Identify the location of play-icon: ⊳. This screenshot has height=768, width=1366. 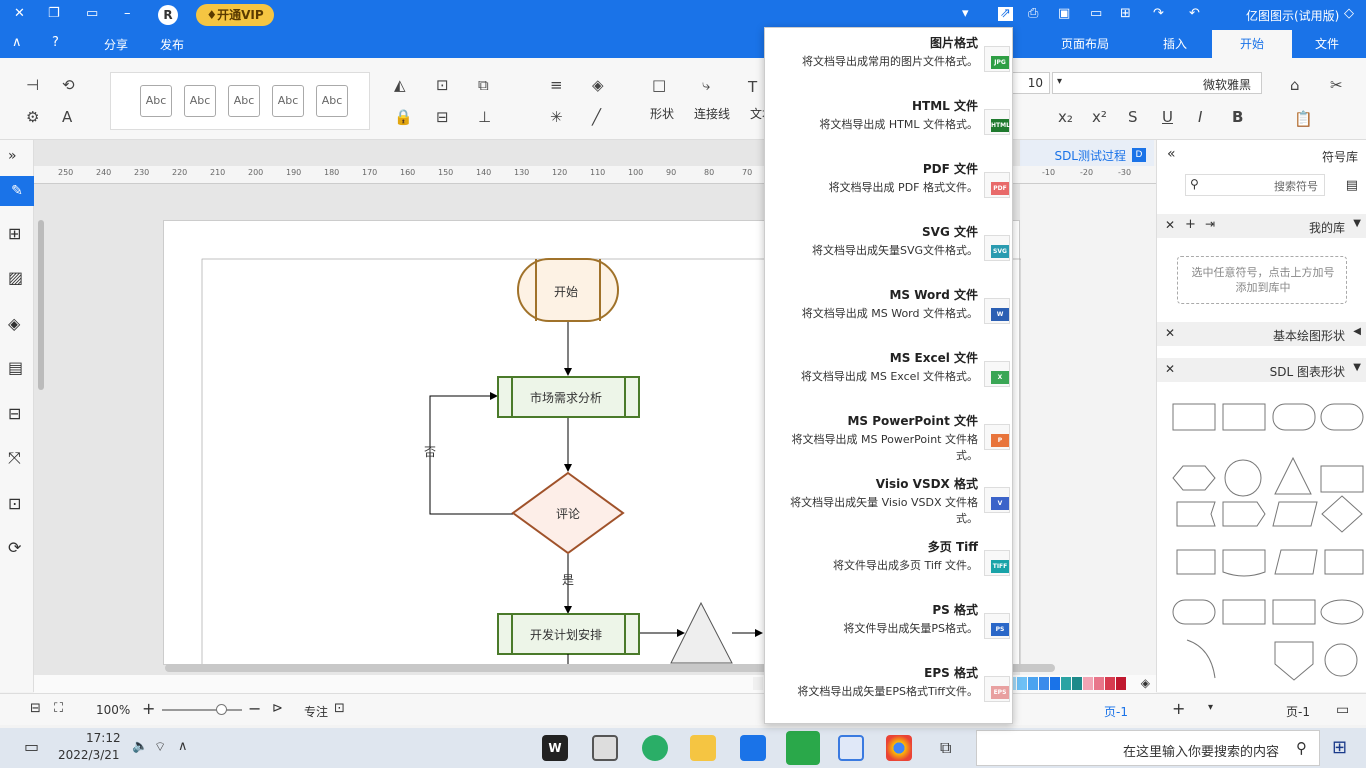
(277, 708).